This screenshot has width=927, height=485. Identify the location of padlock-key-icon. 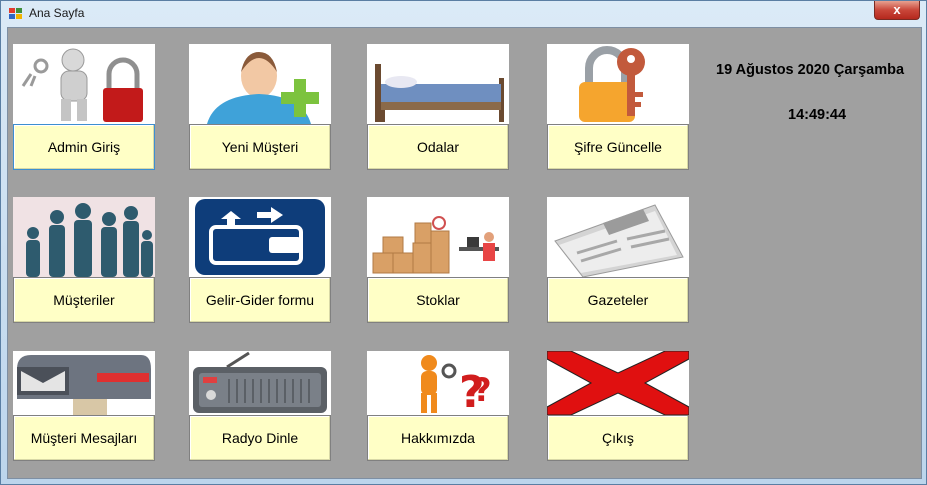
(618, 84).